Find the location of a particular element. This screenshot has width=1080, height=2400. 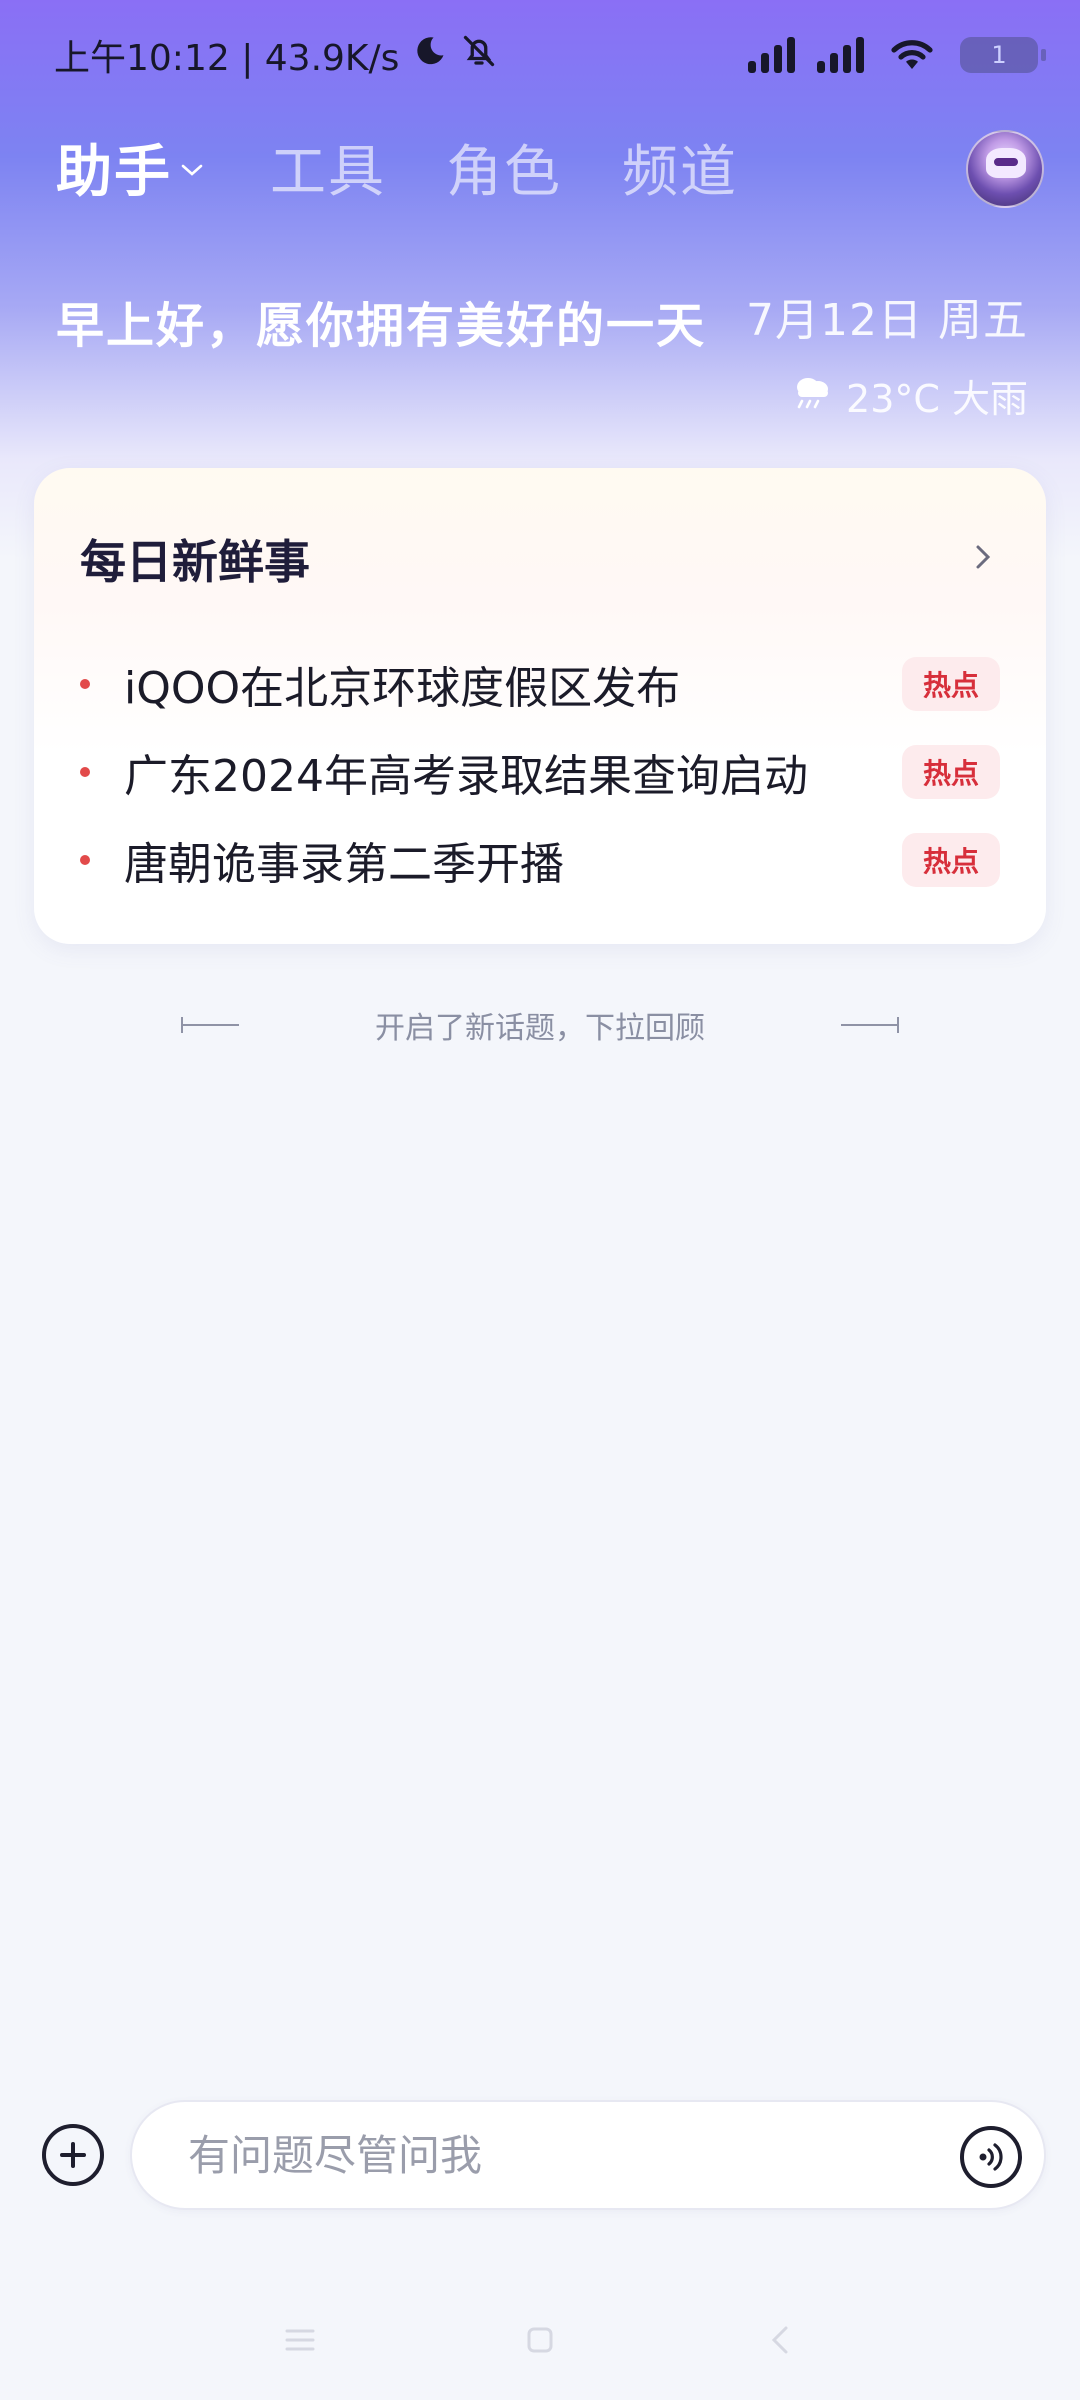

plus-icon is located at coordinates (73, 2155).